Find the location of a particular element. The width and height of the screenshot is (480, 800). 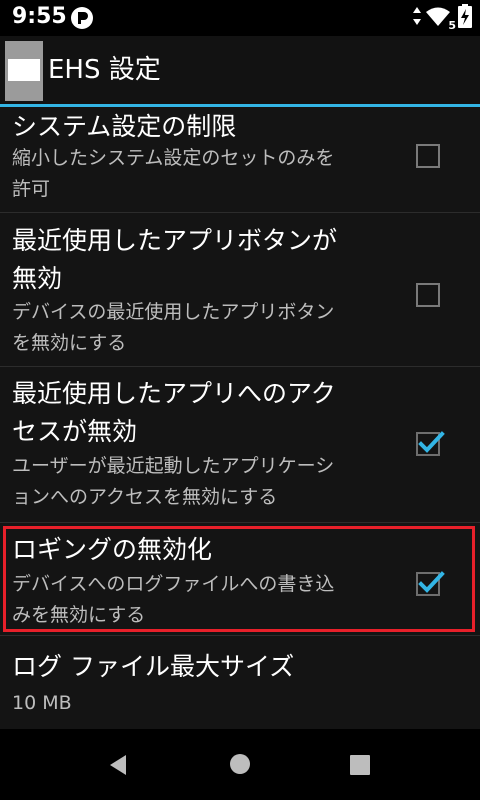

summary-line: デバイスの最近使用したアプリボタン is located at coordinates (173, 312).